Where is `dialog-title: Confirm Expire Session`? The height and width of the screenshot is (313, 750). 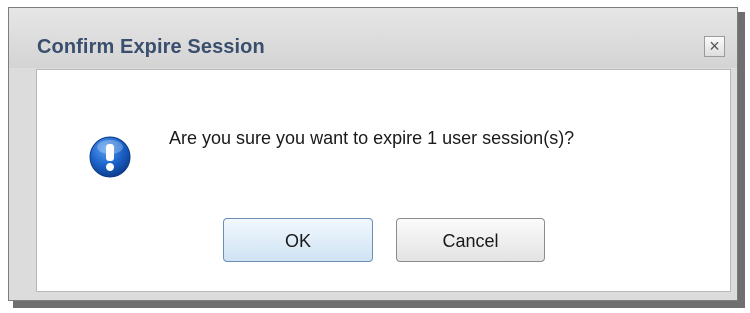
dialog-title: Confirm Expire Session is located at coordinates (151, 47).